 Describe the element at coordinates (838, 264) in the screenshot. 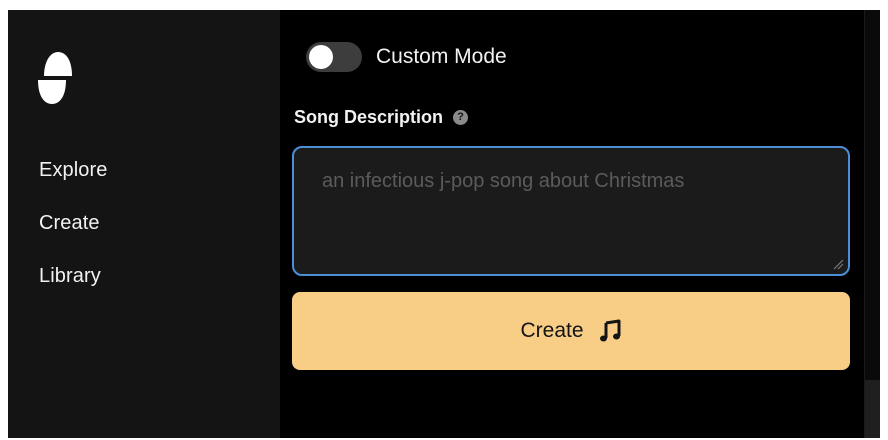

I see `resize-handle-icon` at that location.